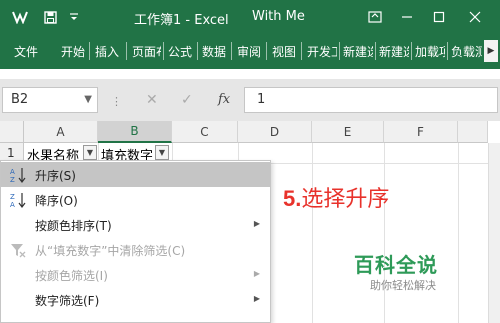  What do you see at coordinates (12, 132) in the screenshot?
I see `select-all-corner` at bounding box center [12, 132].